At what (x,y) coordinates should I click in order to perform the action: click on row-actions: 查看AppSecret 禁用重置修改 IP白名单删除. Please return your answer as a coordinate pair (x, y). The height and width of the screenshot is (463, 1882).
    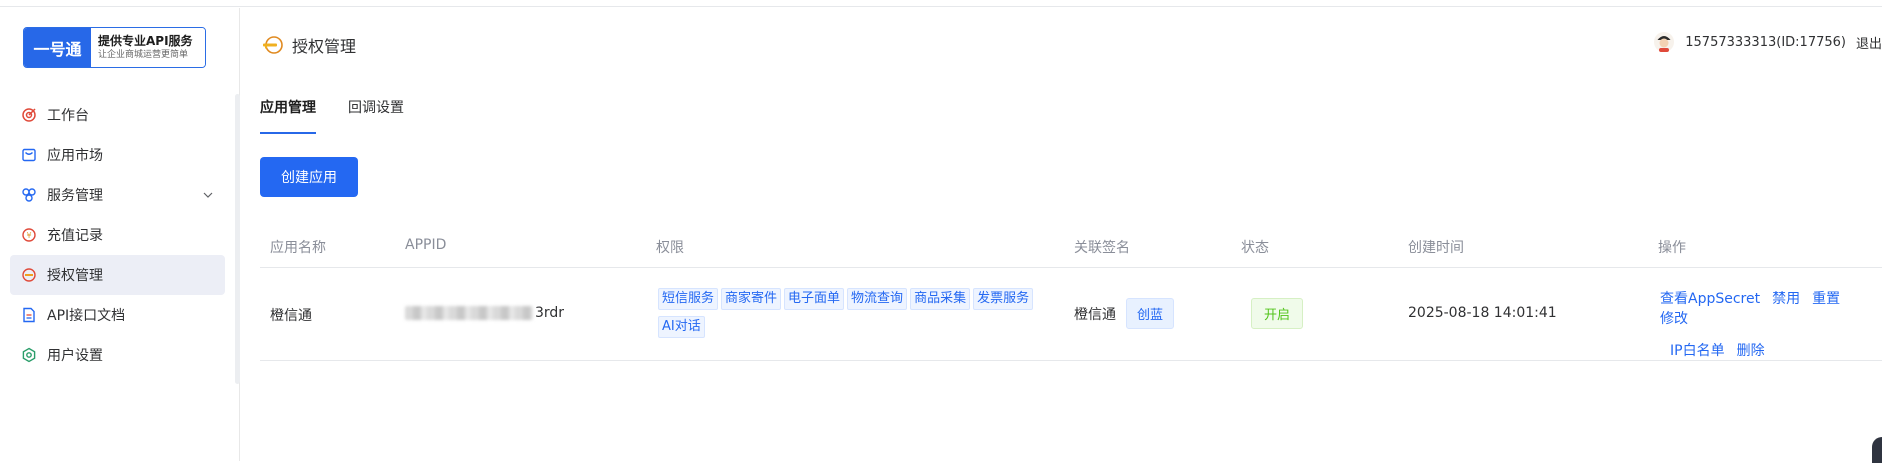
    Looking at the image, I should click on (1771, 324).